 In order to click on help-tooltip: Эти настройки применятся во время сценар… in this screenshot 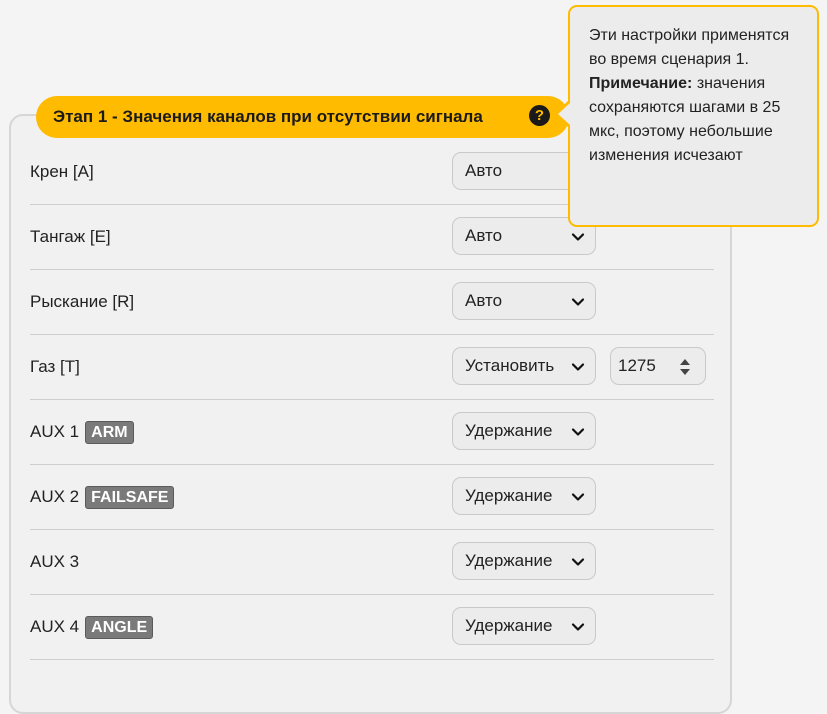, I will do `click(693, 116)`.